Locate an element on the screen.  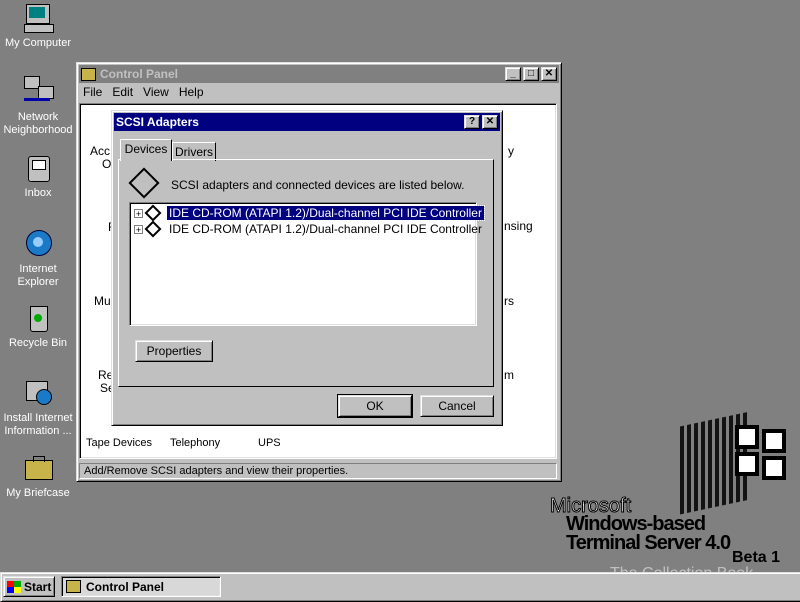
windows-logo-icon is located at coordinates (735, 463).